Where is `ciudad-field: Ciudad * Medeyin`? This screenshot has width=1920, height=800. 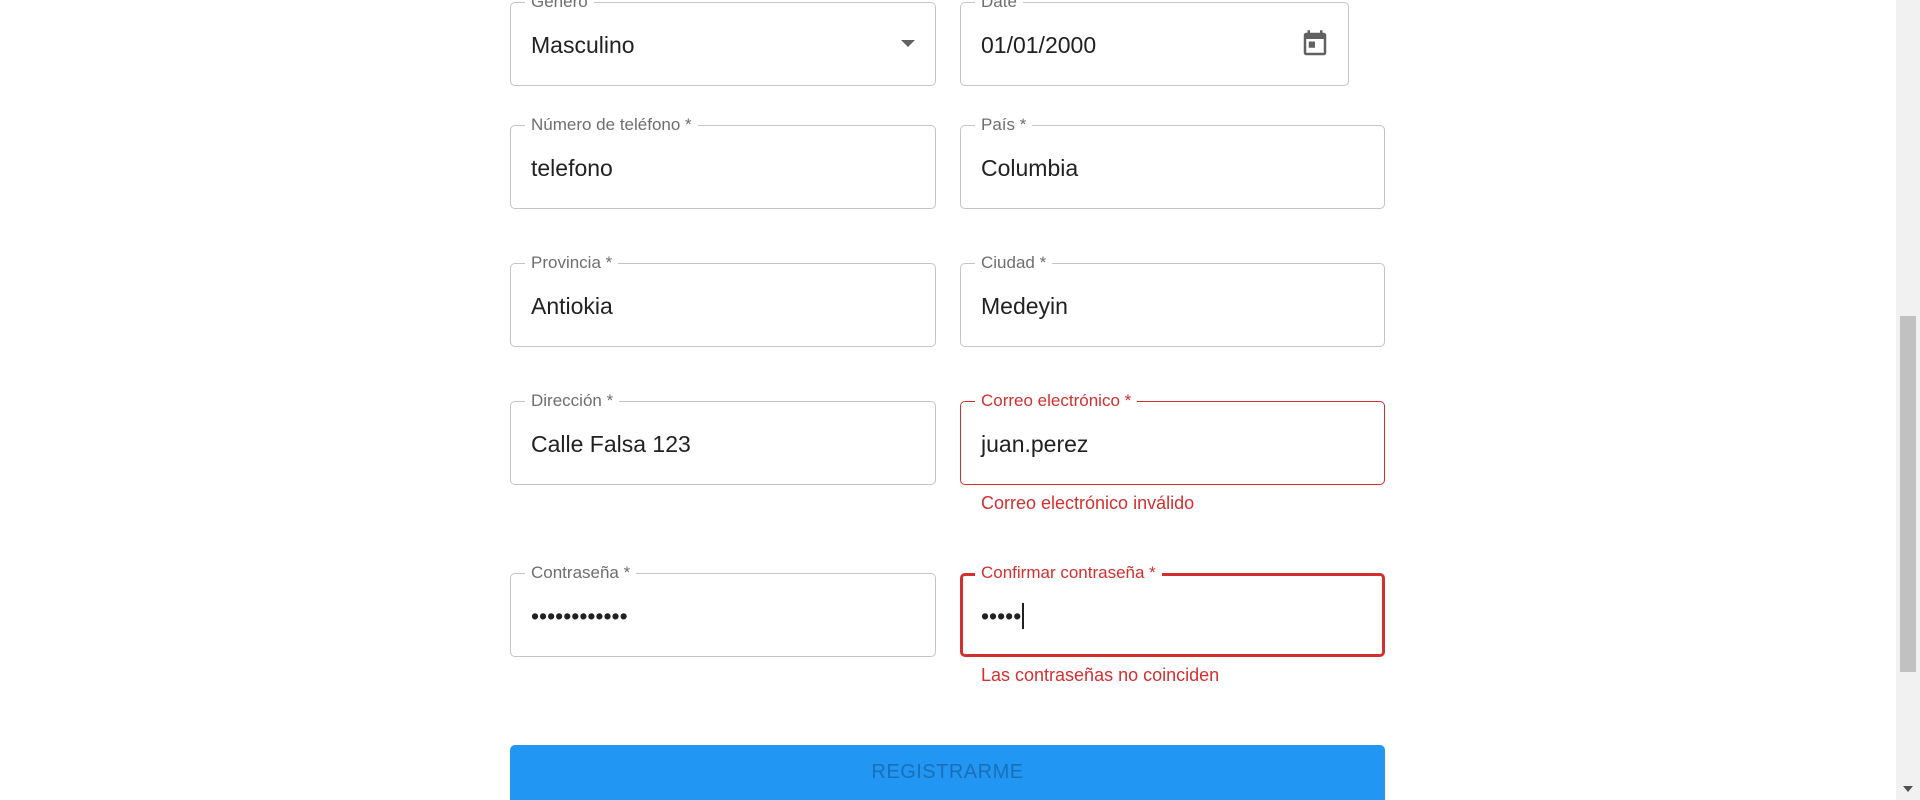
ciudad-field: Ciudad * Medeyin is located at coordinates (1172, 300).